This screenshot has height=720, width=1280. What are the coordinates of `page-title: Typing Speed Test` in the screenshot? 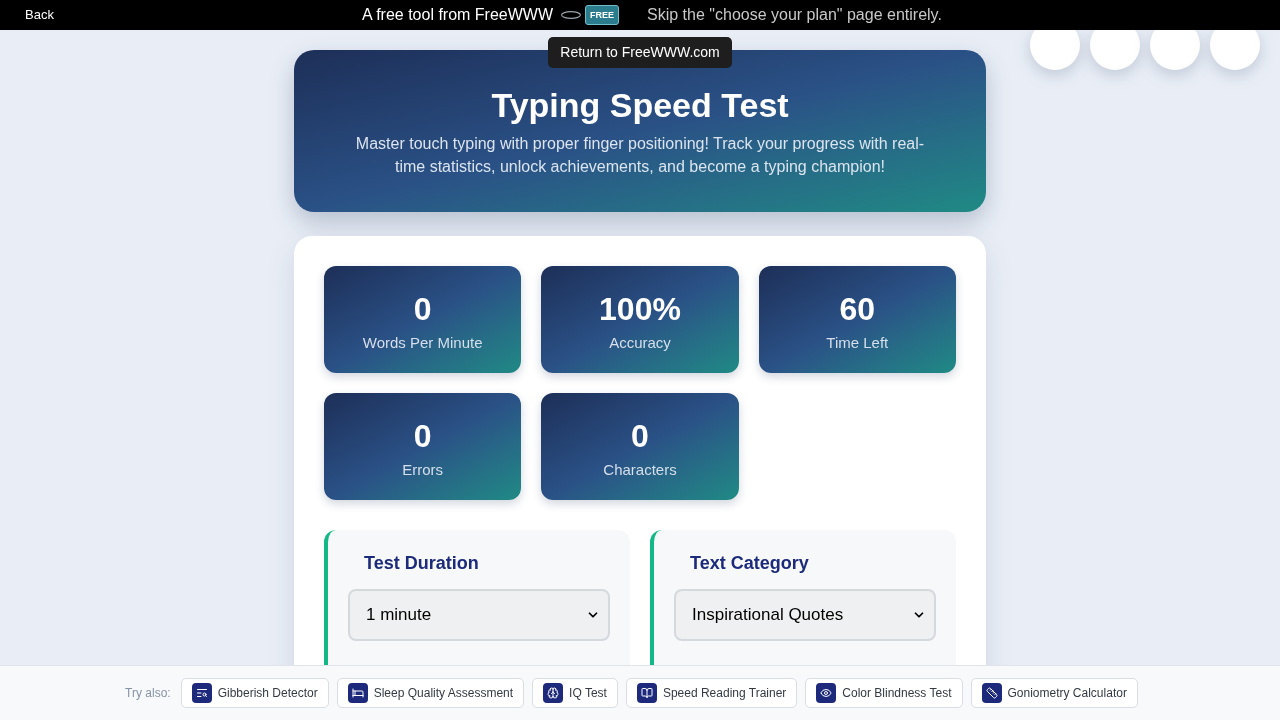 It's located at (640, 105).